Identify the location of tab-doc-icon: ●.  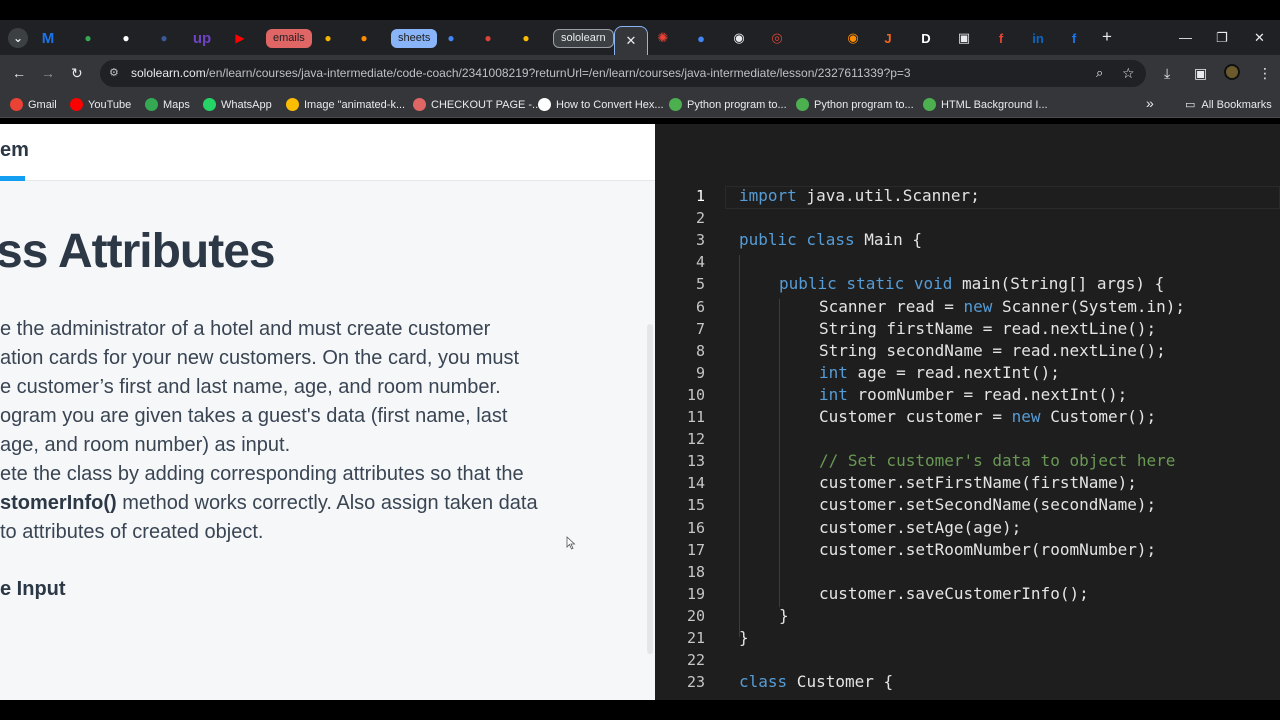
(451, 38).